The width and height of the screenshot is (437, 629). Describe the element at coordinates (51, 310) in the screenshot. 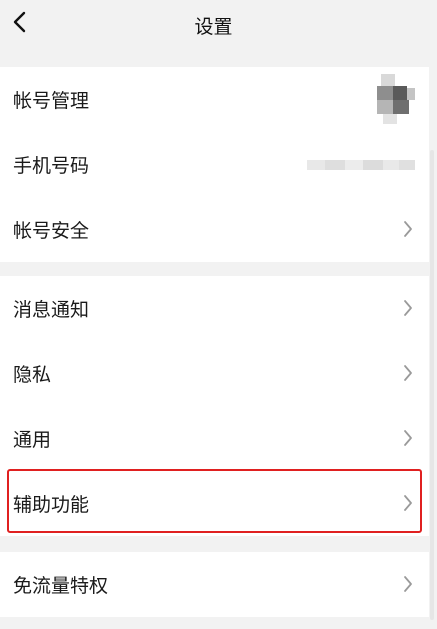

I see `row-label: 消息通知` at that location.